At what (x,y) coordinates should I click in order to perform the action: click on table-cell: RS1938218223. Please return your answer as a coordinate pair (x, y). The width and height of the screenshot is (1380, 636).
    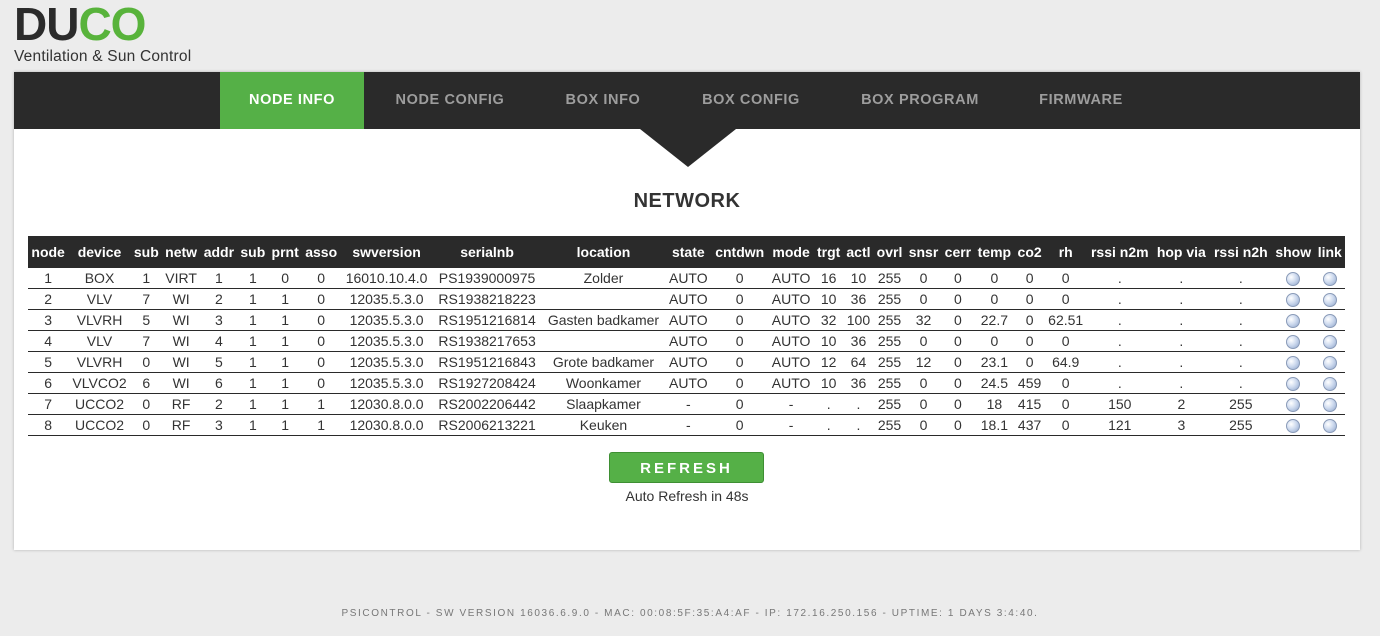
    Looking at the image, I should click on (487, 299).